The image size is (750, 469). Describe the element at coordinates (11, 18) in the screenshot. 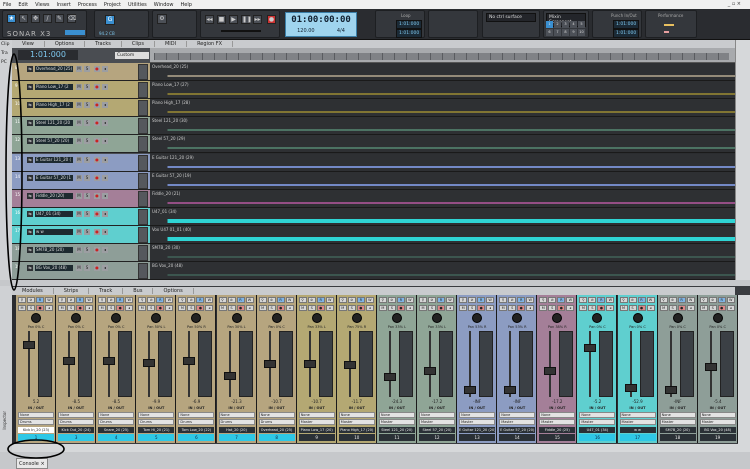

I see `smart-tool-icon: ★` at that location.